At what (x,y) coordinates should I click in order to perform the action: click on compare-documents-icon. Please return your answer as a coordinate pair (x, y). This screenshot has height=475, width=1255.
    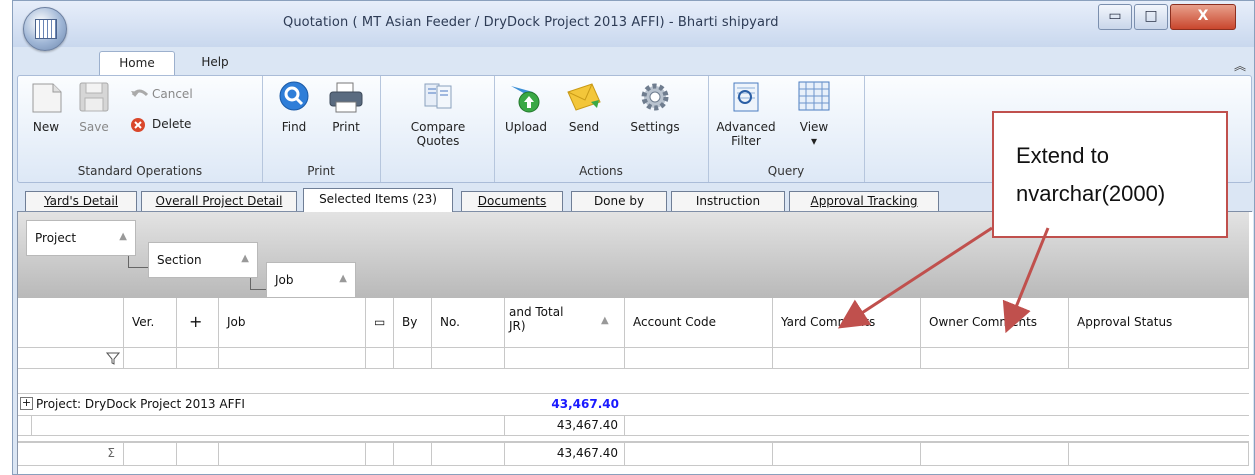
    Looking at the image, I should click on (438, 98).